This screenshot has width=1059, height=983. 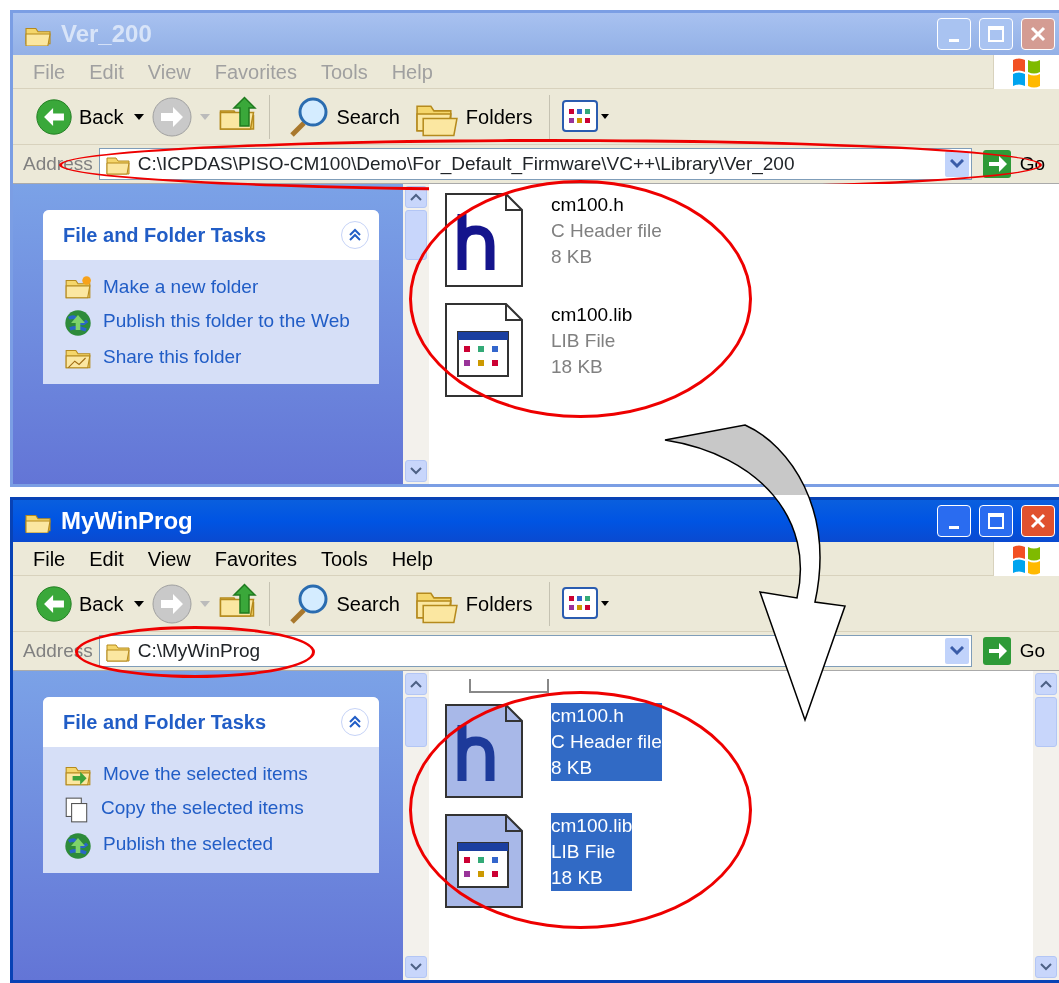 I want to click on task-link: Move the selected items, so click(x=205, y=774).